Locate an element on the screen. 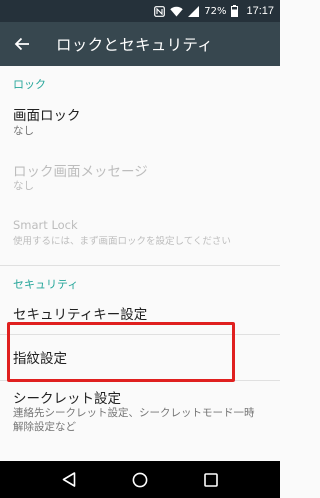  pref-secret-settings: シークレット設定 連絡先シークレット設定、シークレットモード一時 解除設定など is located at coordinates (140, 411).